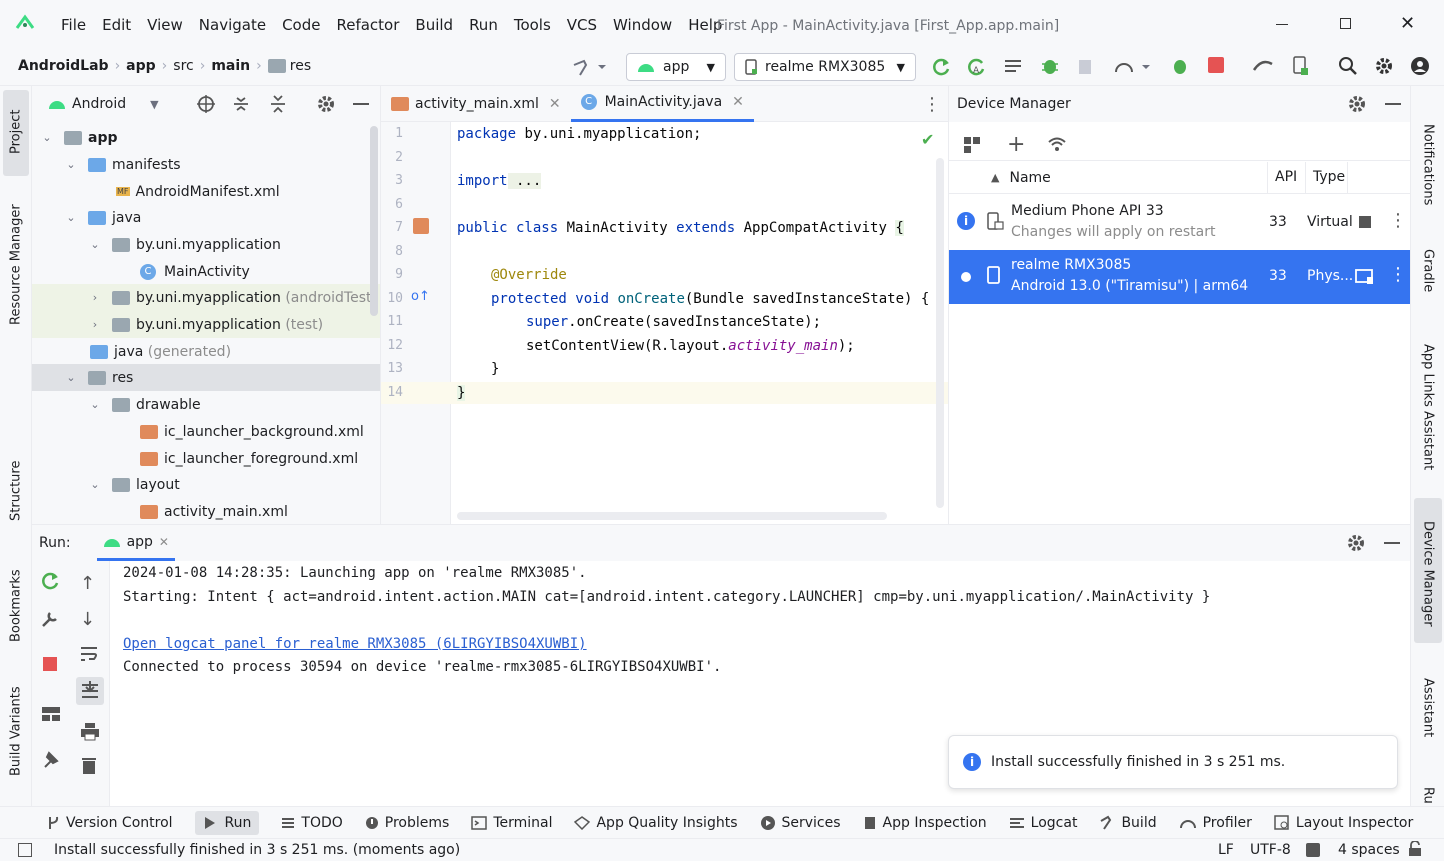 The width and height of the screenshot is (1444, 861). What do you see at coordinates (1180, 66) in the screenshot?
I see `attach-process-icon` at bounding box center [1180, 66].